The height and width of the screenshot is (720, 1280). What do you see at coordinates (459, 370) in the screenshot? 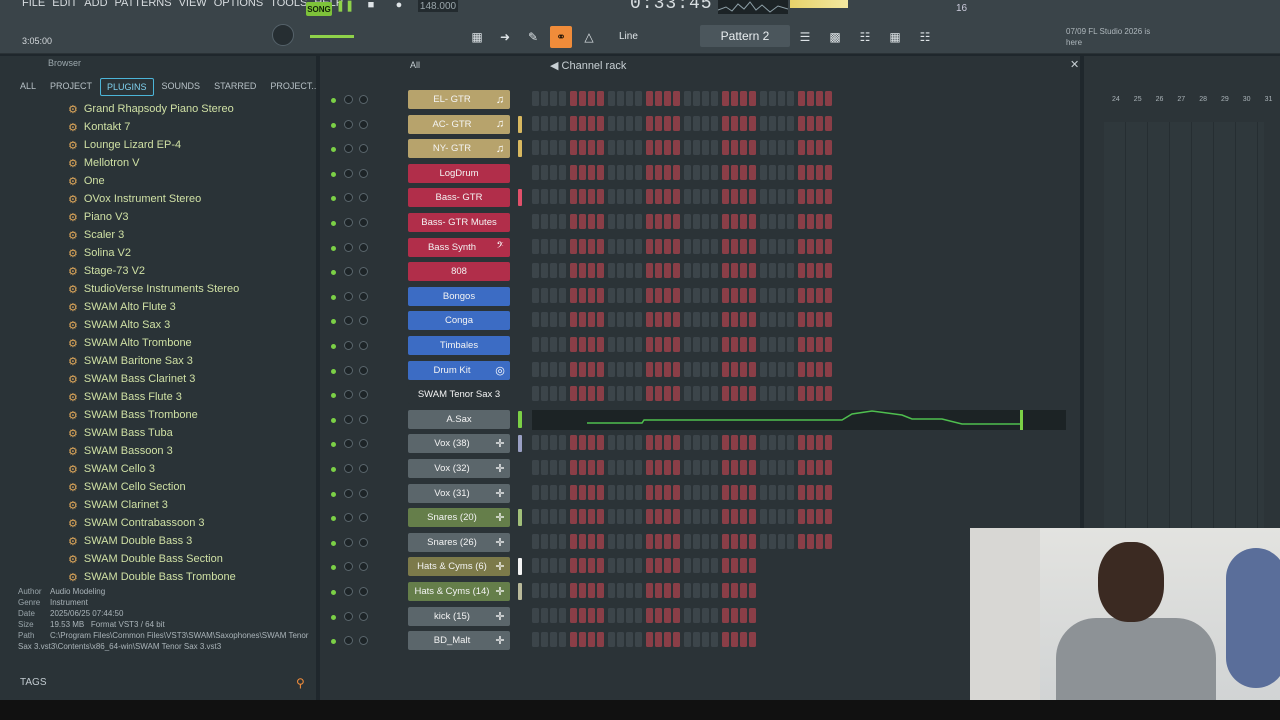
I see `channel-button: Drum Kit ◎` at bounding box center [459, 370].